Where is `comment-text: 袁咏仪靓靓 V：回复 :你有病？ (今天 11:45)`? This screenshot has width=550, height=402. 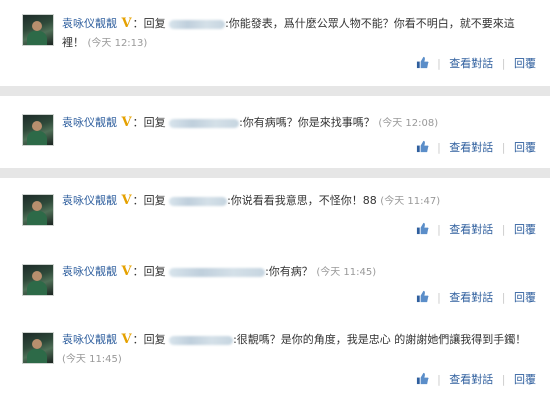
comment-text: 袁咏仪靓靓 V：回复 :你有病？ (今天 11:45) is located at coordinates (297, 272).